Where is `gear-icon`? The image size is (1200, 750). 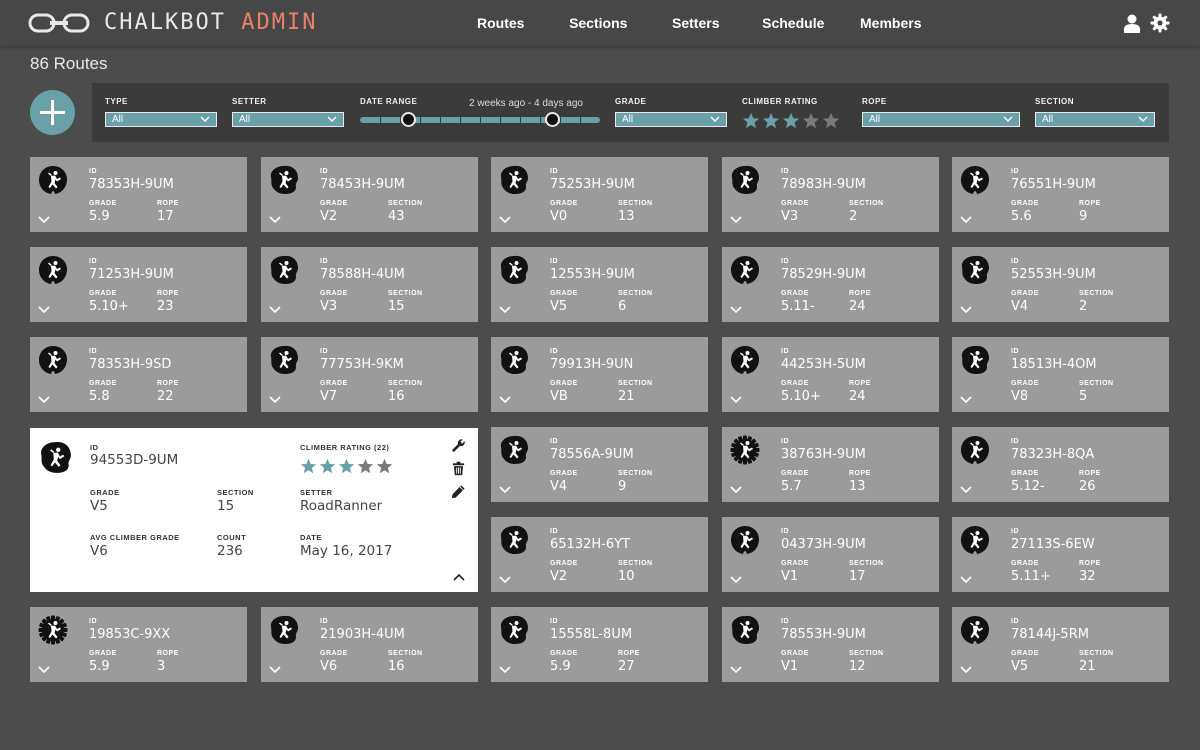
gear-icon is located at coordinates (1160, 23).